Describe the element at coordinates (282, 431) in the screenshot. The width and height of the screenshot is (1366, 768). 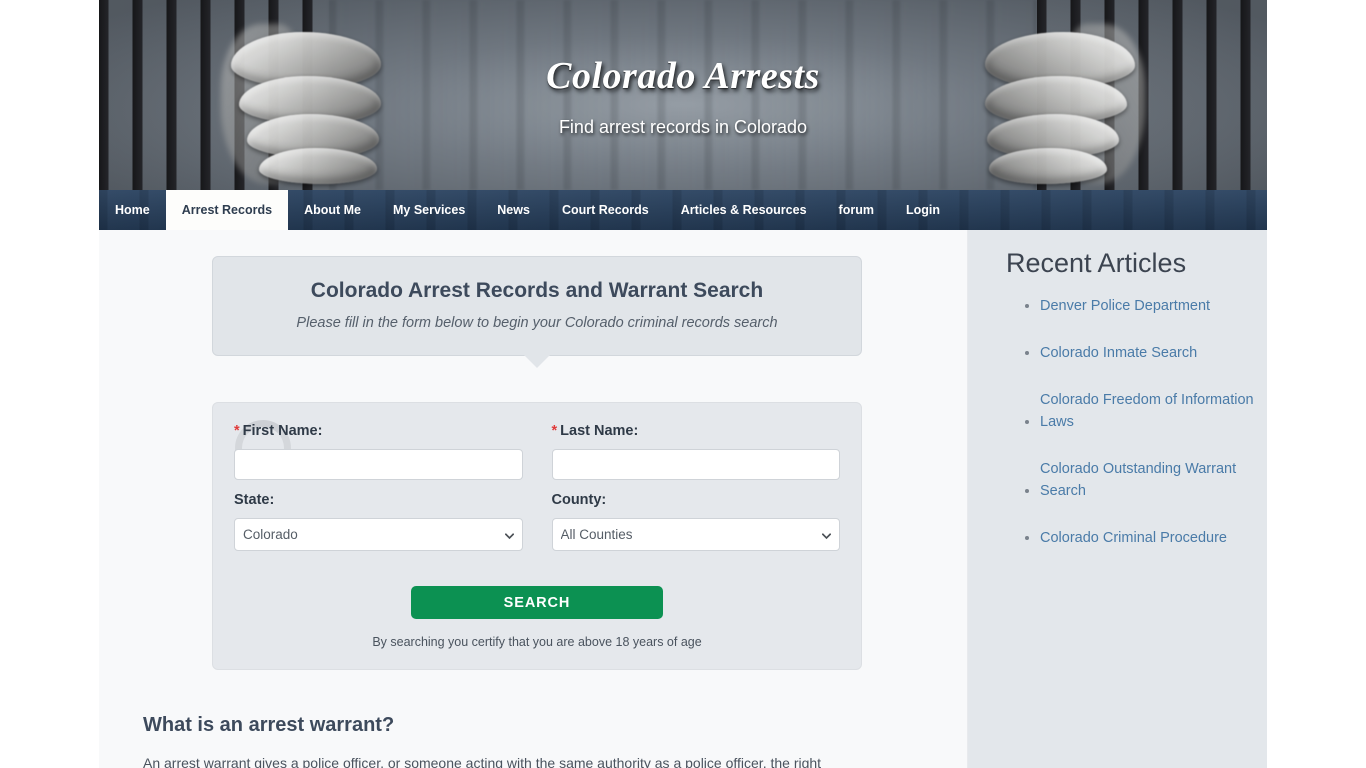
I see `first-name-label-text: First Name:` at that location.